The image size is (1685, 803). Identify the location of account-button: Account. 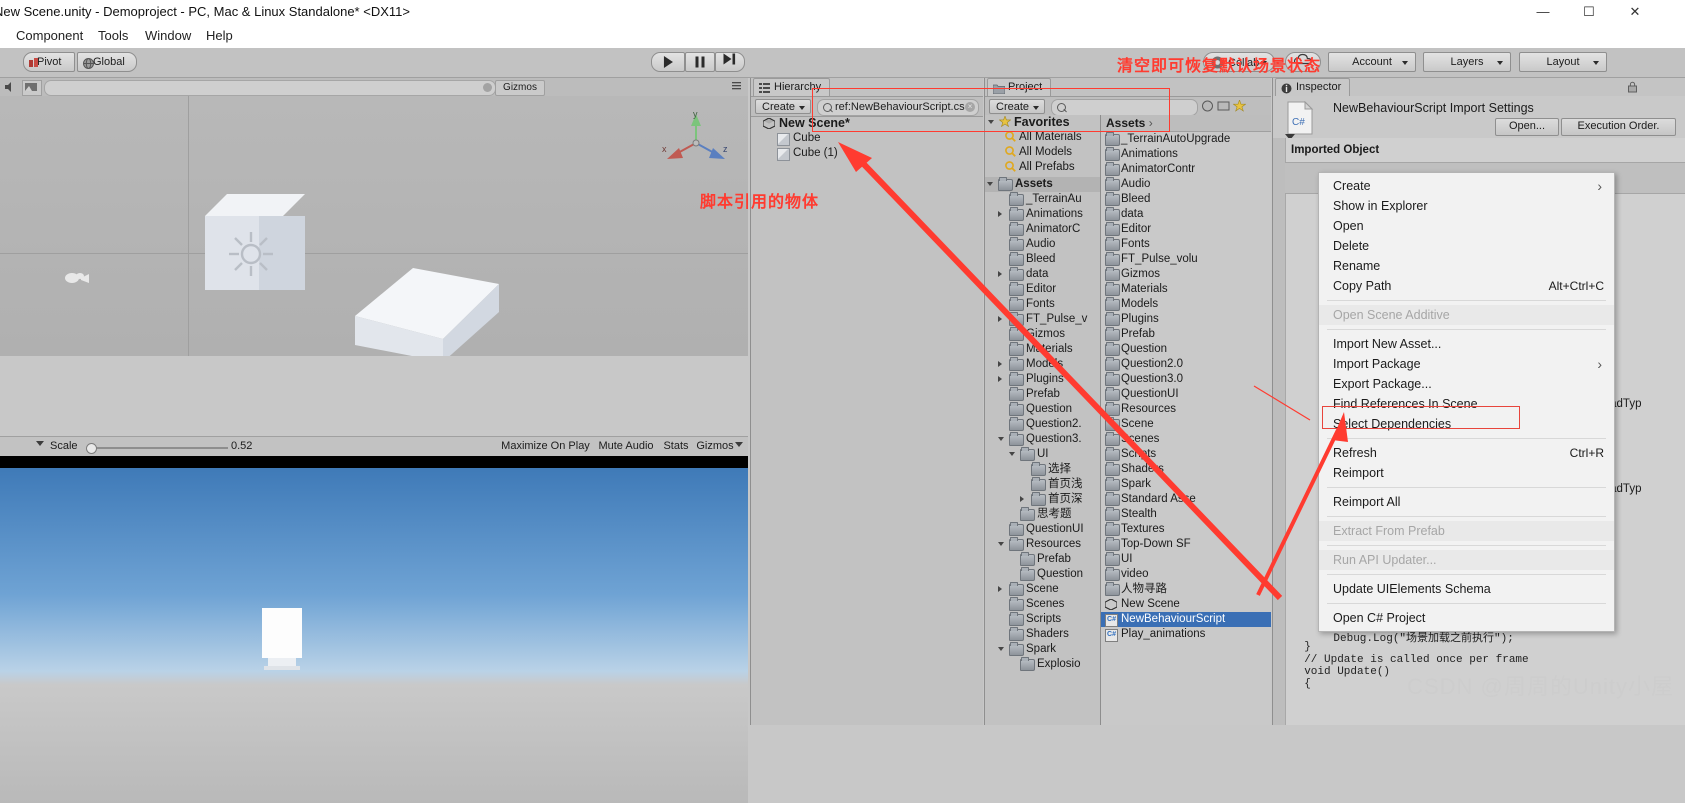
(1372, 62).